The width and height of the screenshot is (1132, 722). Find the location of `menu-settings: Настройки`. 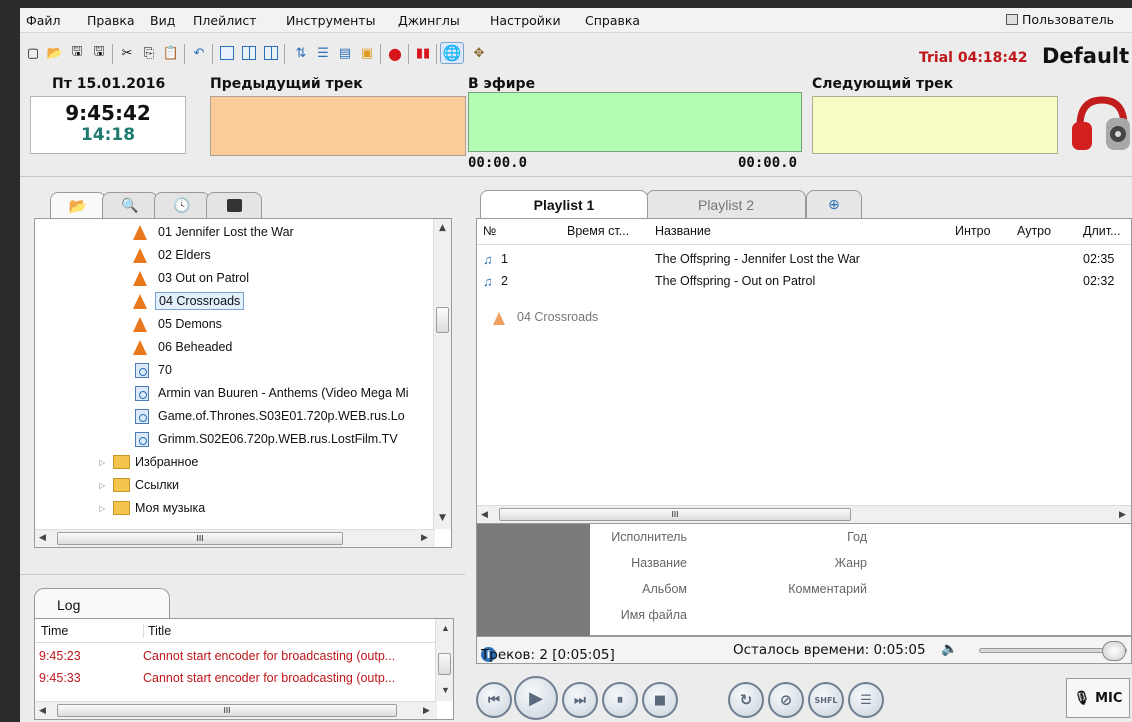

menu-settings: Настройки is located at coordinates (525, 20).